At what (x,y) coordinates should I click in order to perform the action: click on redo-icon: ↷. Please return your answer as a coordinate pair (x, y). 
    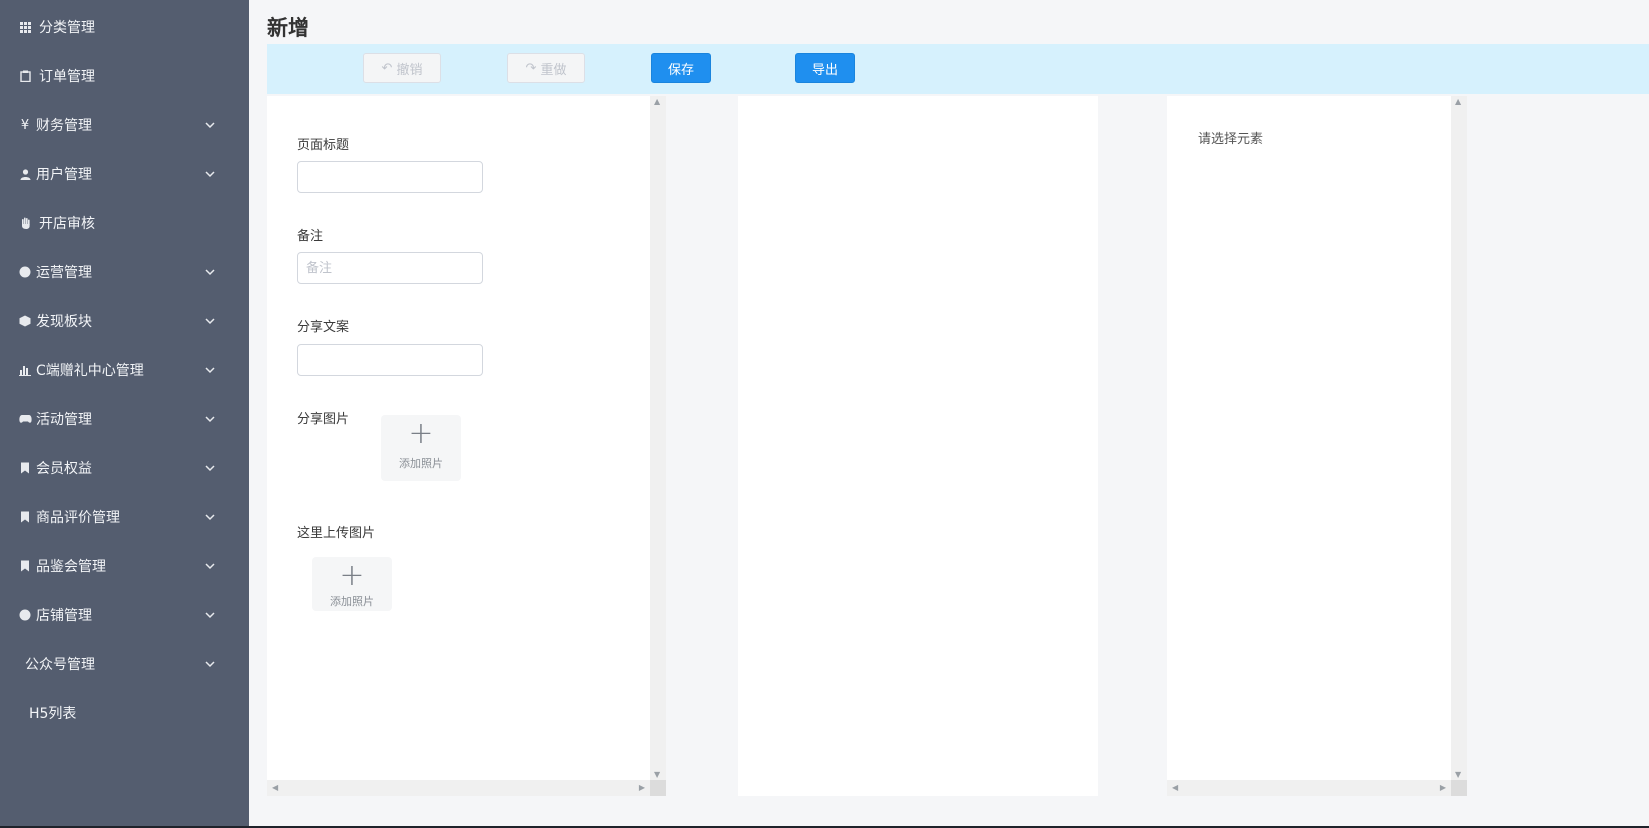
    Looking at the image, I should click on (531, 68).